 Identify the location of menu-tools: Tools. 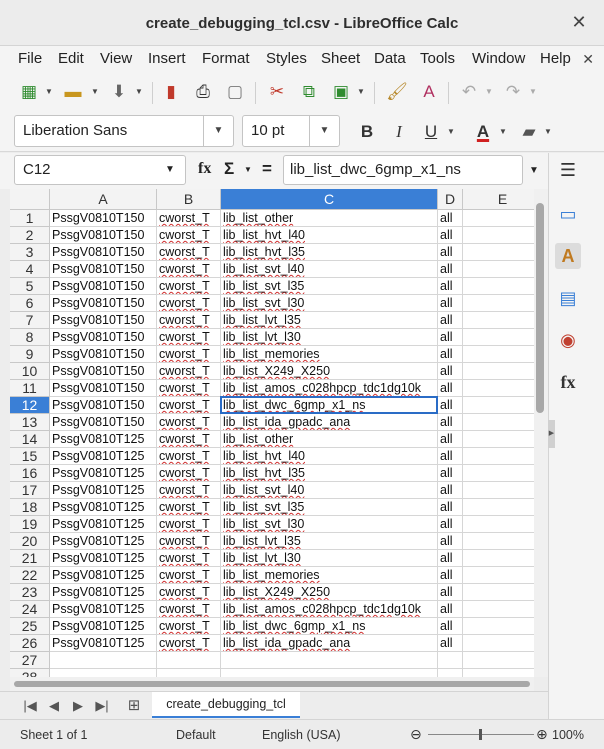
(437, 58).